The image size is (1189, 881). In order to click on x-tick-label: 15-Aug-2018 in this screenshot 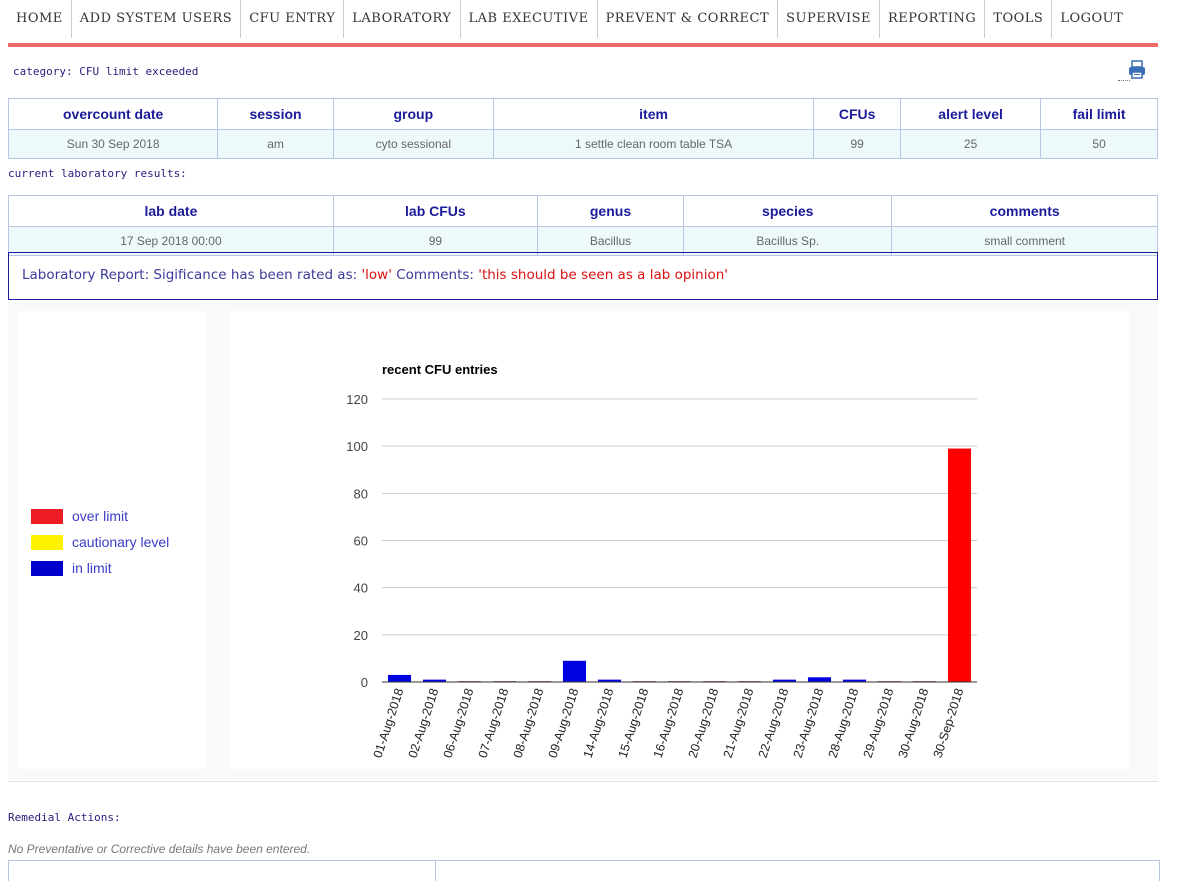, I will do `click(634, 723)`.